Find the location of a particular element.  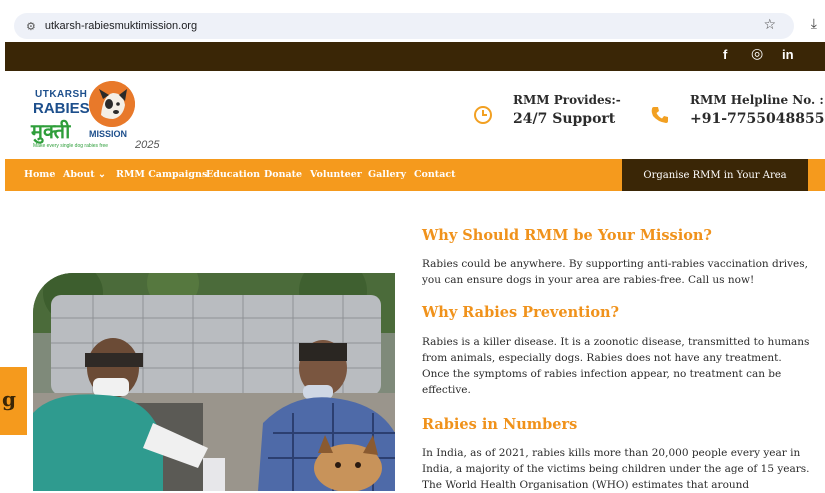

browser-toolbar: ⚙ utkarsh-rabiesmuktimission.org ☆ ⤓ is located at coordinates (412, 21).